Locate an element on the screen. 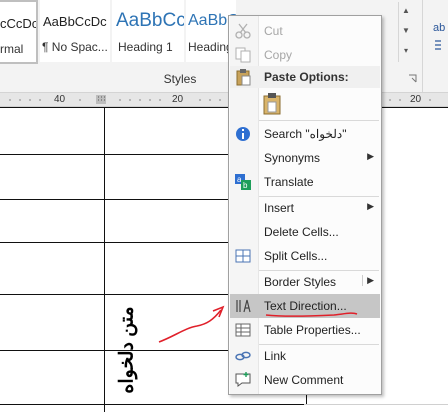 The height and width of the screenshot is (412, 448). menu-item-new-comment: New Comment is located at coordinates (305, 380).